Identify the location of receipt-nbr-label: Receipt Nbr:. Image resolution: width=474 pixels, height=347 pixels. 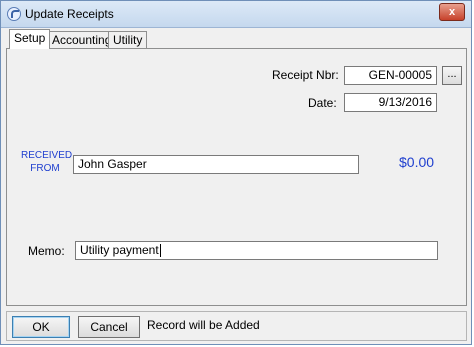
(305, 75).